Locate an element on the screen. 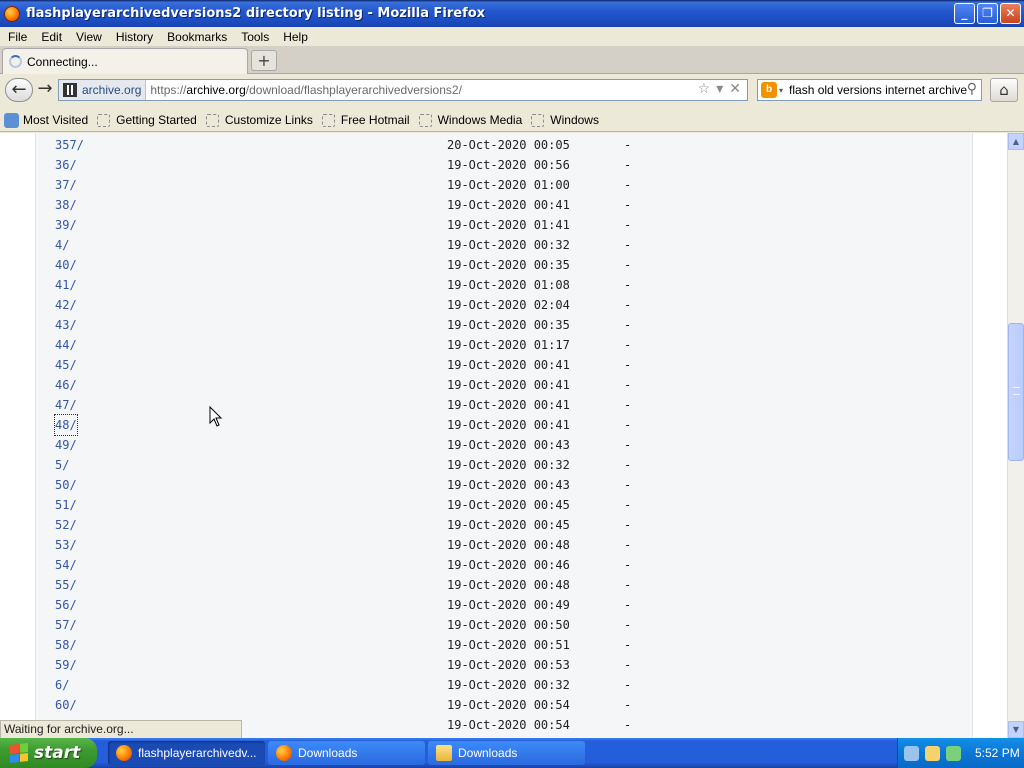 Image resolution: width=1024 pixels, height=768 pixels. network-icon is located at coordinates (911, 753).